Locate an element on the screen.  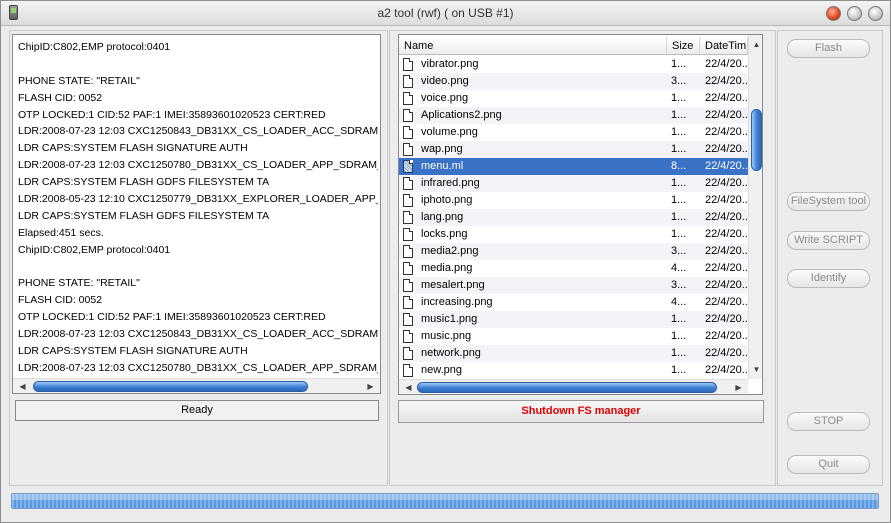
file-name: voice.png is located at coordinates (445, 98).